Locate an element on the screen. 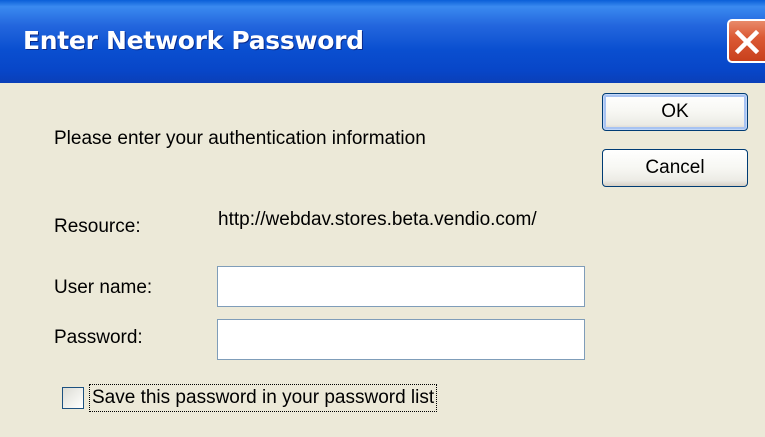 Image resolution: width=765 pixels, height=437 pixels. dialog-title: Enter Network Password is located at coordinates (193, 40).